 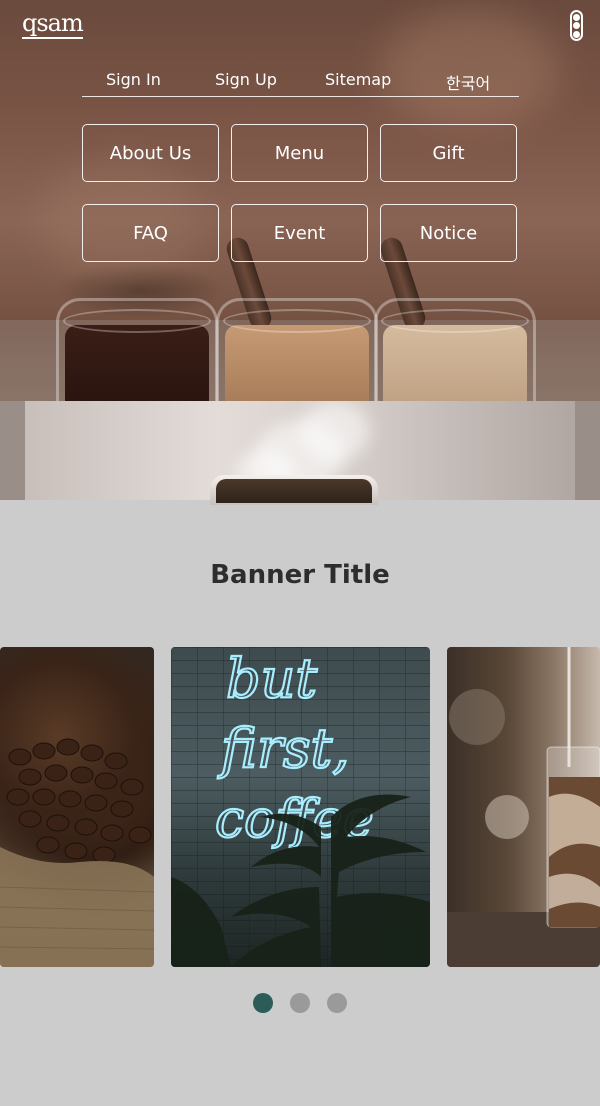 I want to click on top-navigation: Sign In Sign Up Sitemap 한국어, so click(x=300, y=83).